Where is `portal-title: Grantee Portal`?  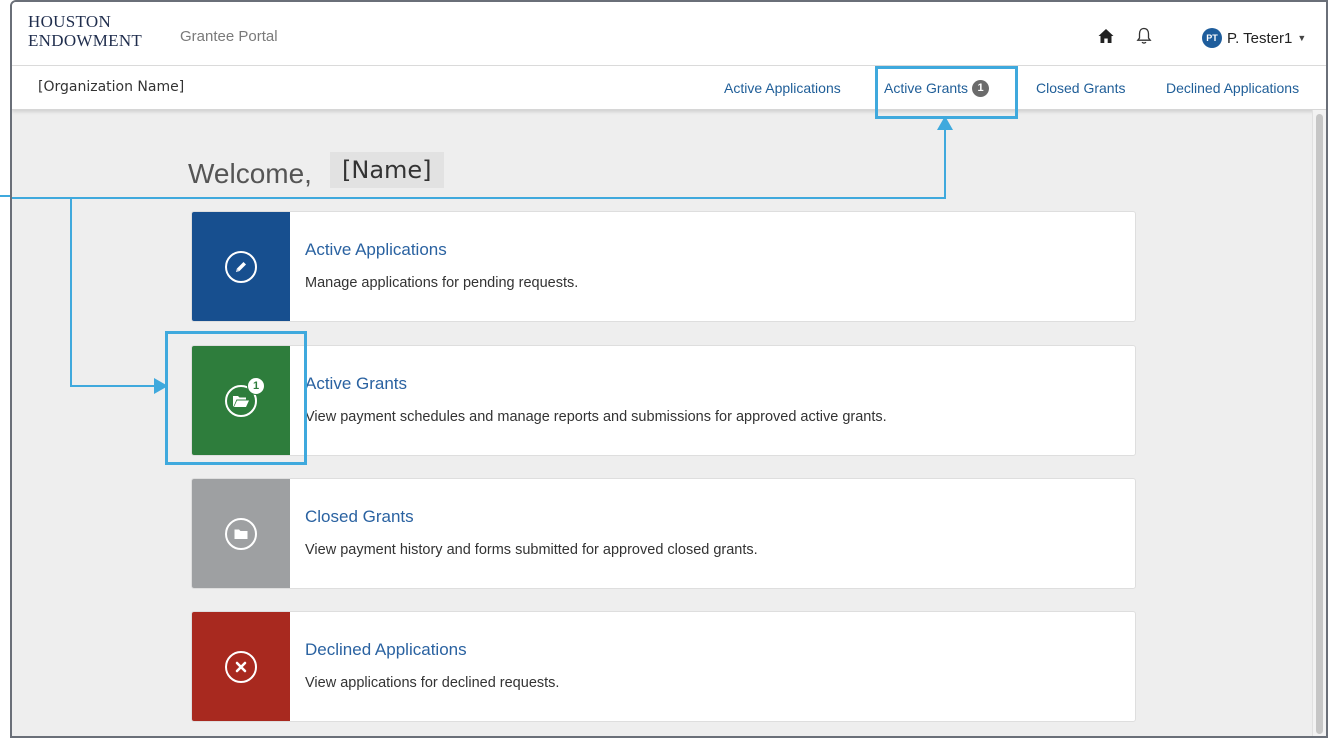
portal-title: Grantee Portal is located at coordinates (229, 36).